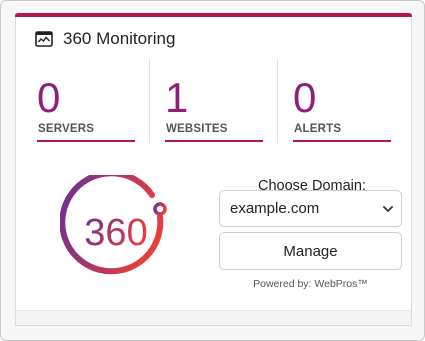 This screenshot has width=425, height=341. Describe the element at coordinates (213, 317) in the screenshot. I see `widget-footer` at that location.